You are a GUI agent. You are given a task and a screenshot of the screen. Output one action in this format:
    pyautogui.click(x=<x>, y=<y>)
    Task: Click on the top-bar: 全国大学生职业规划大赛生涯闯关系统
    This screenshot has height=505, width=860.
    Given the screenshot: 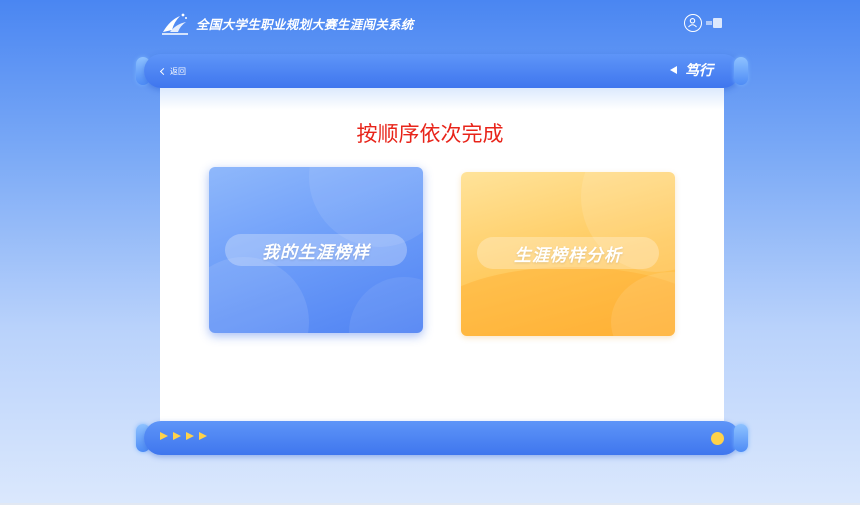 What is the action you would take?
    pyautogui.click(x=430, y=23)
    